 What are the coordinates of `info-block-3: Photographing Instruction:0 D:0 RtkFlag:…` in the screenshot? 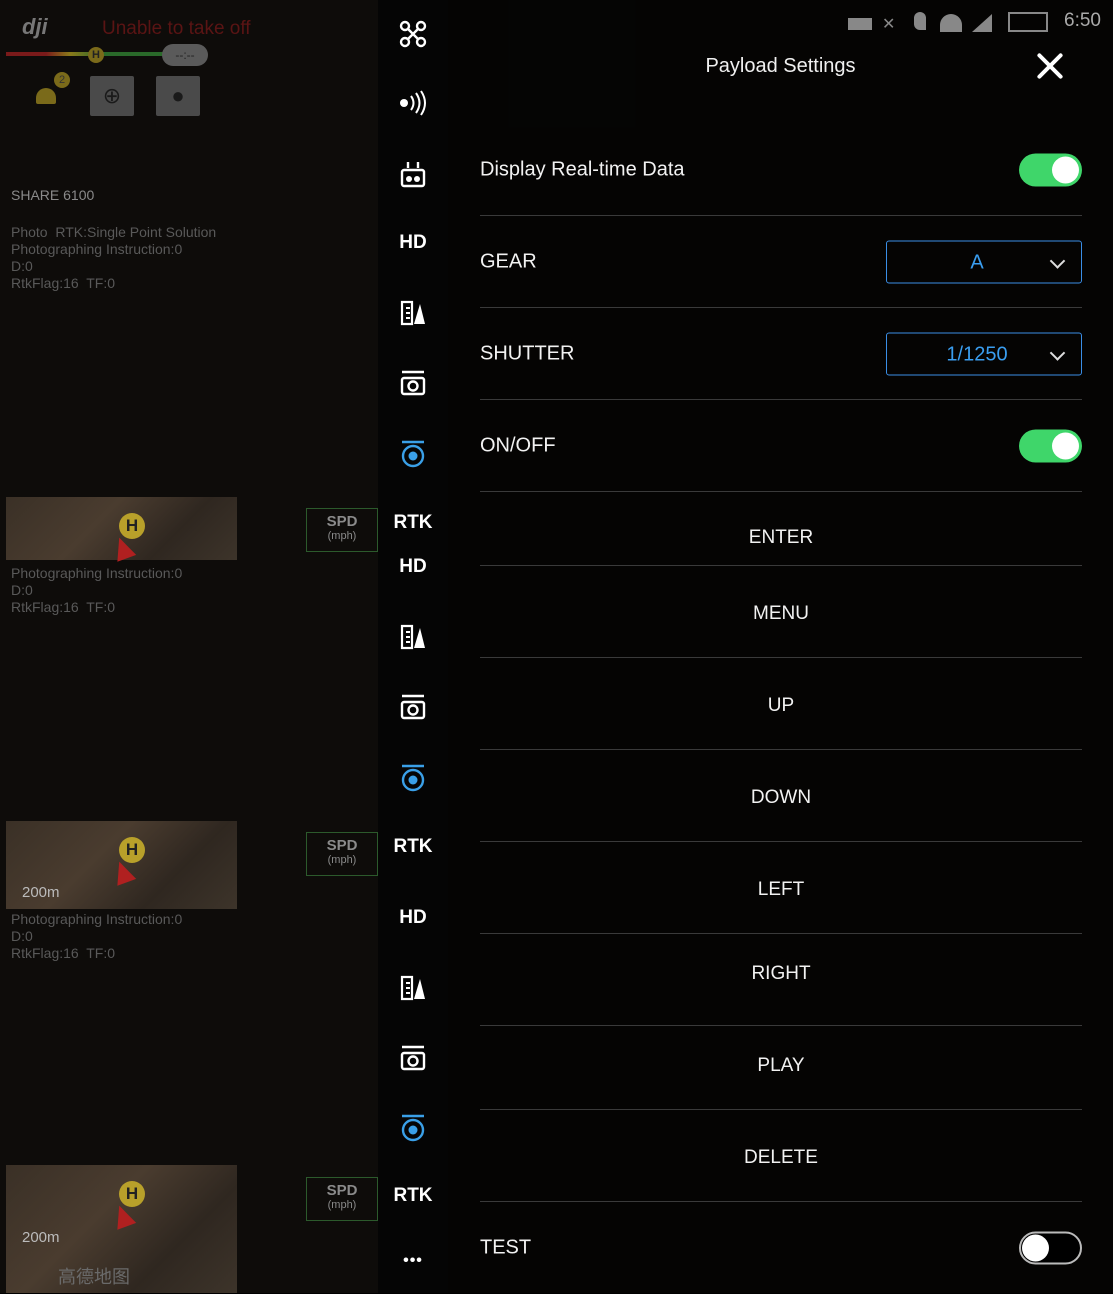 It's located at (97, 936).